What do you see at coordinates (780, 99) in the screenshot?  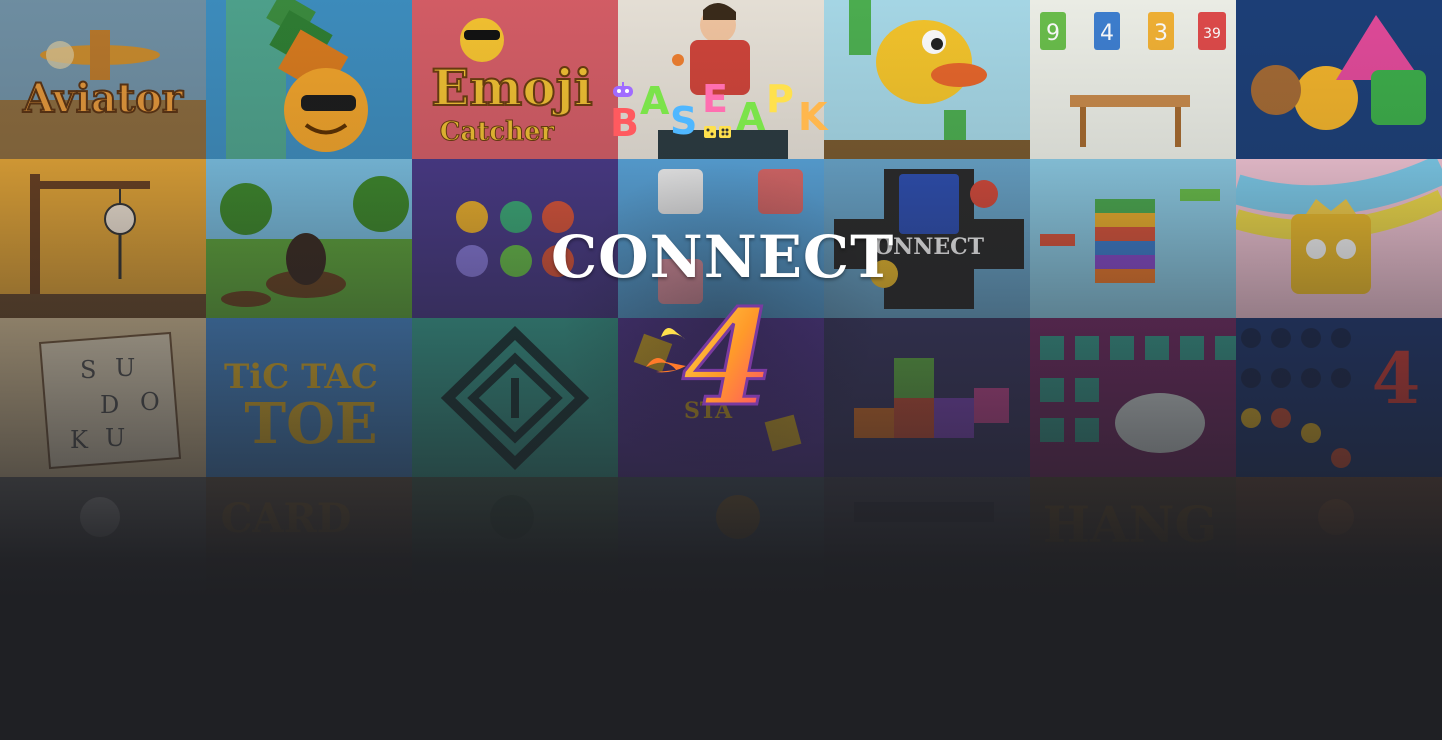 I see `logo-letter-6: P` at bounding box center [780, 99].